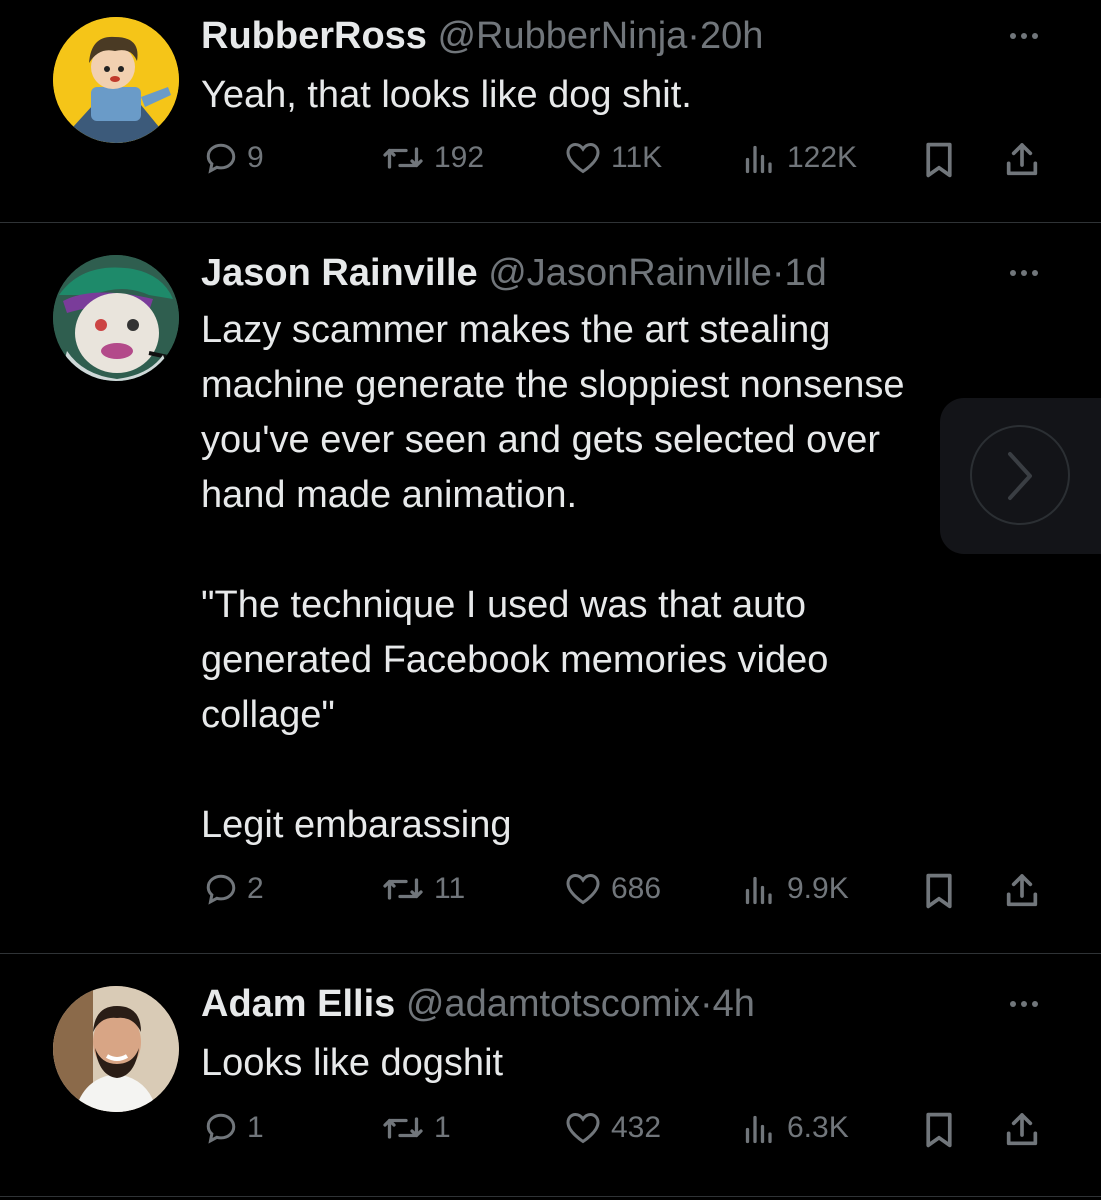 This screenshot has height=1200, width=1101. What do you see at coordinates (255, 157) in the screenshot?
I see `reply-count: 9` at bounding box center [255, 157].